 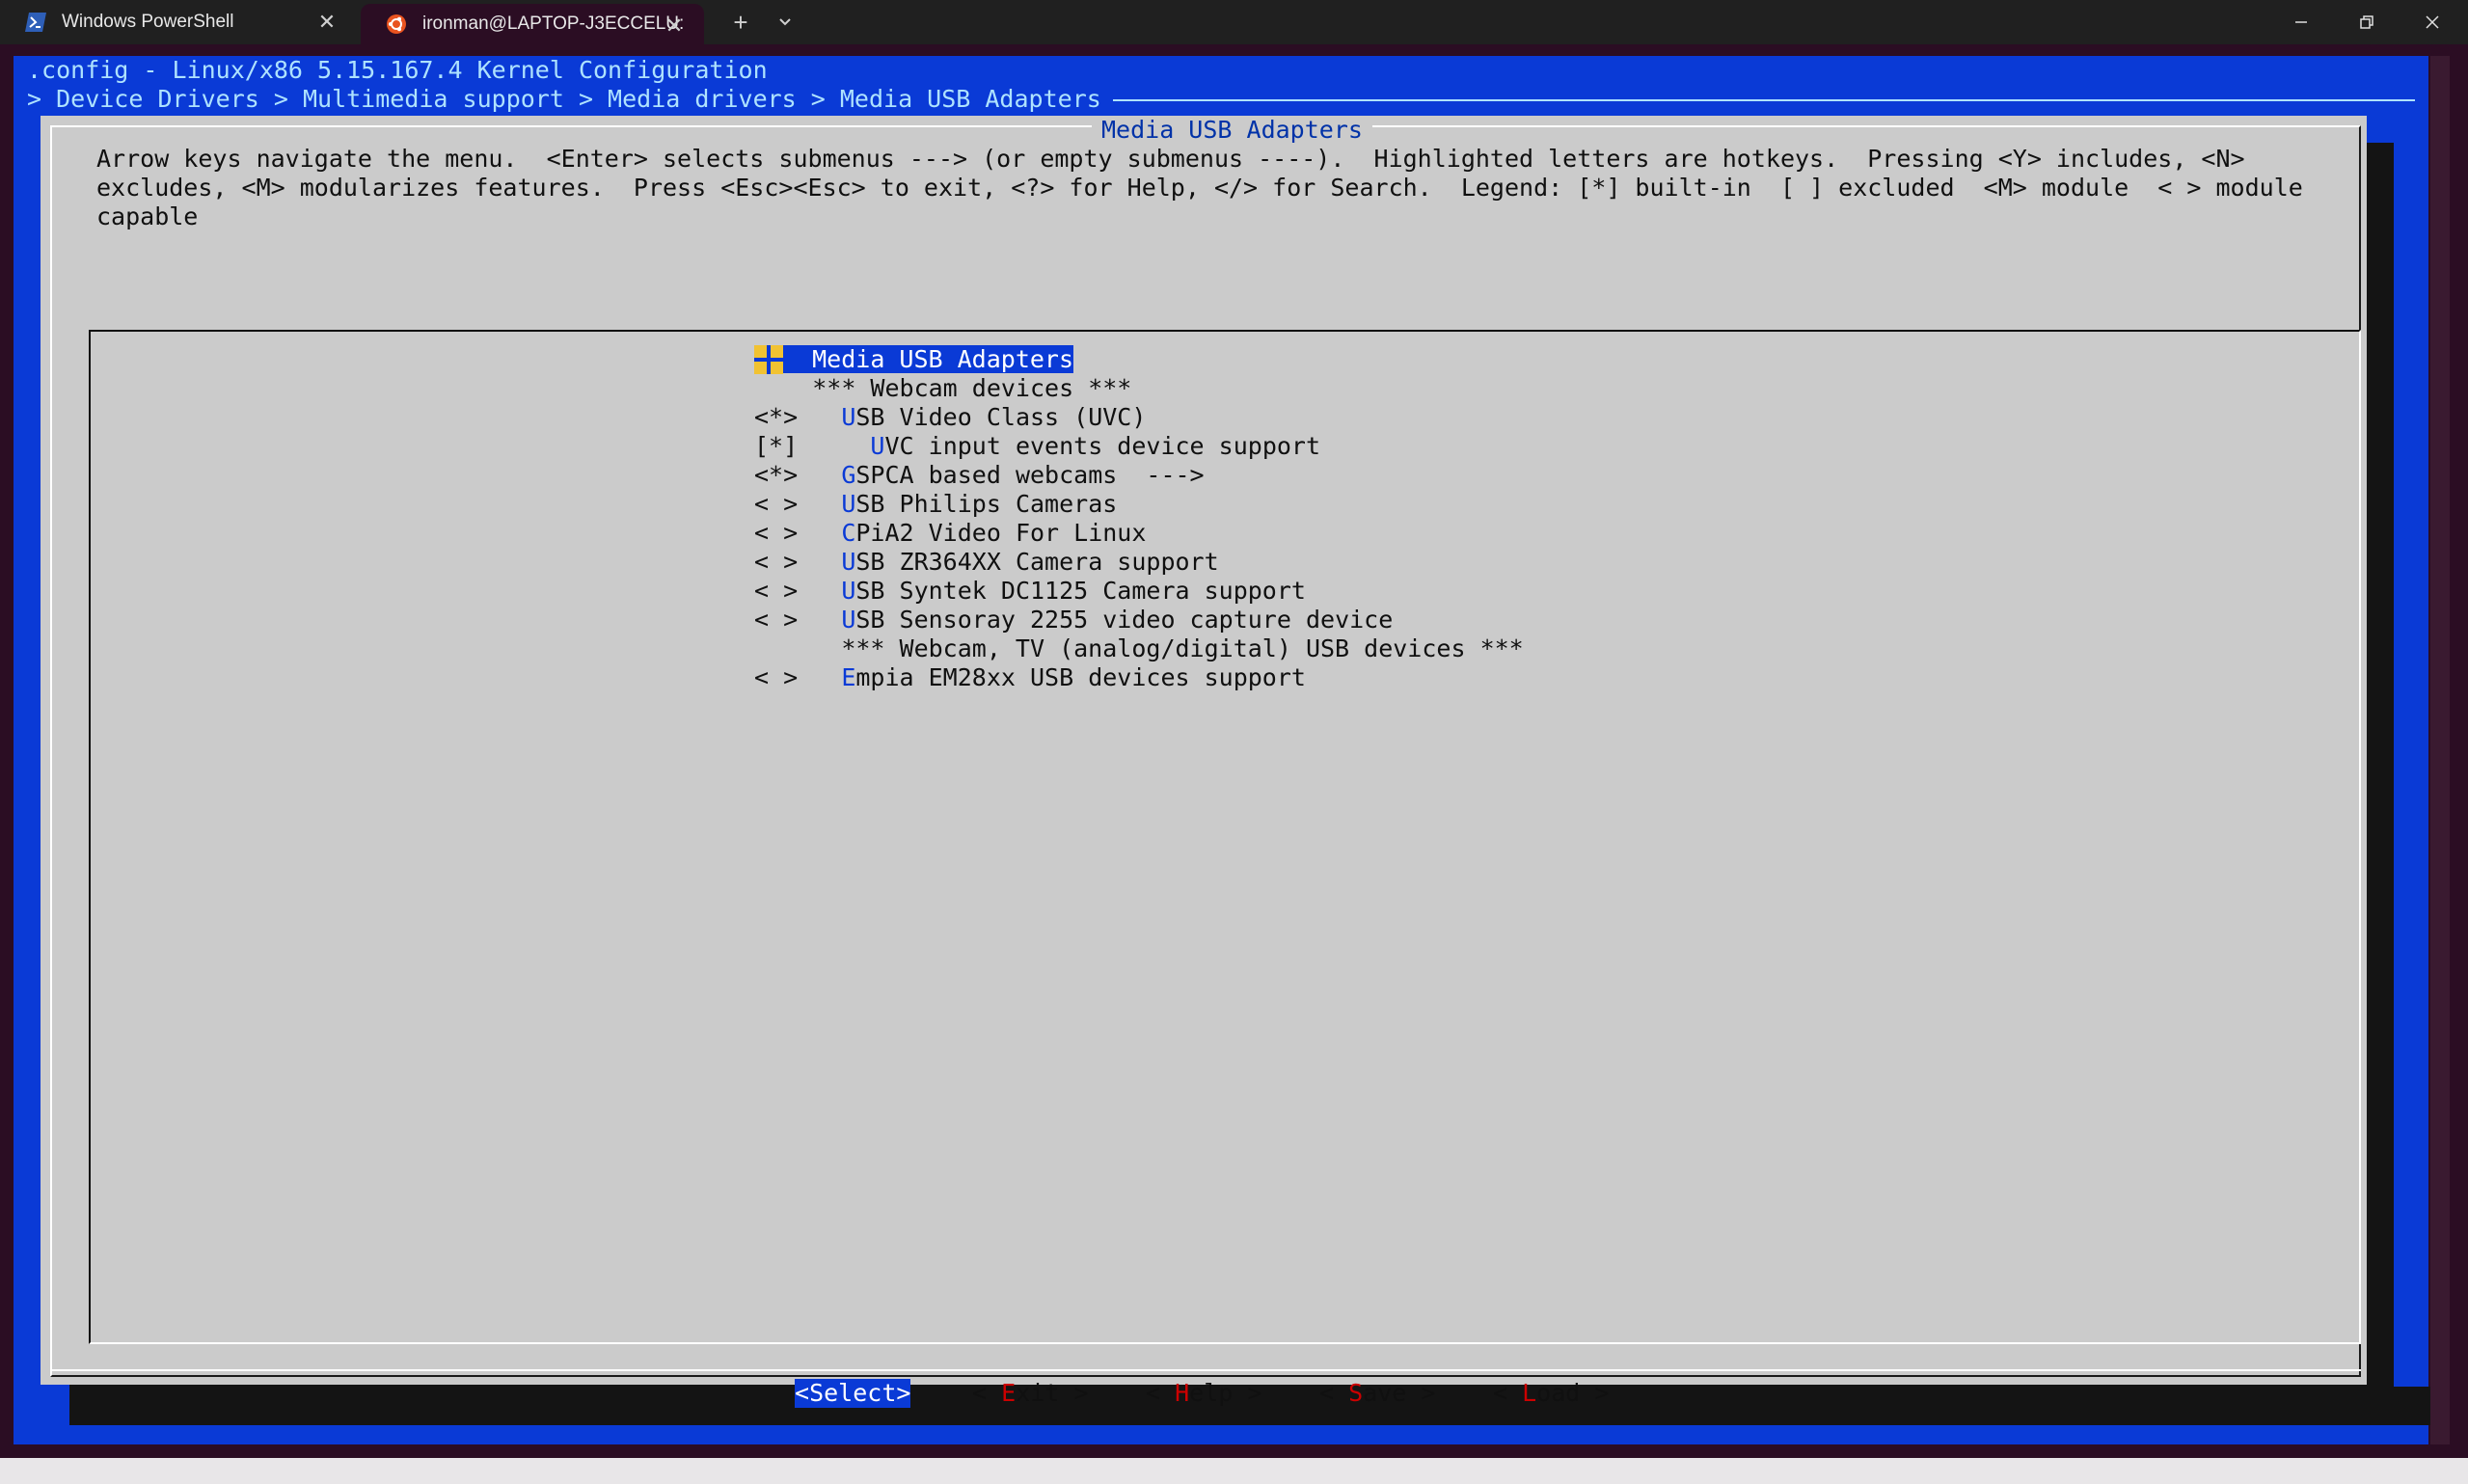 I want to click on menu-item: < > CPiA2 Video For Linux, so click(x=1139, y=533).